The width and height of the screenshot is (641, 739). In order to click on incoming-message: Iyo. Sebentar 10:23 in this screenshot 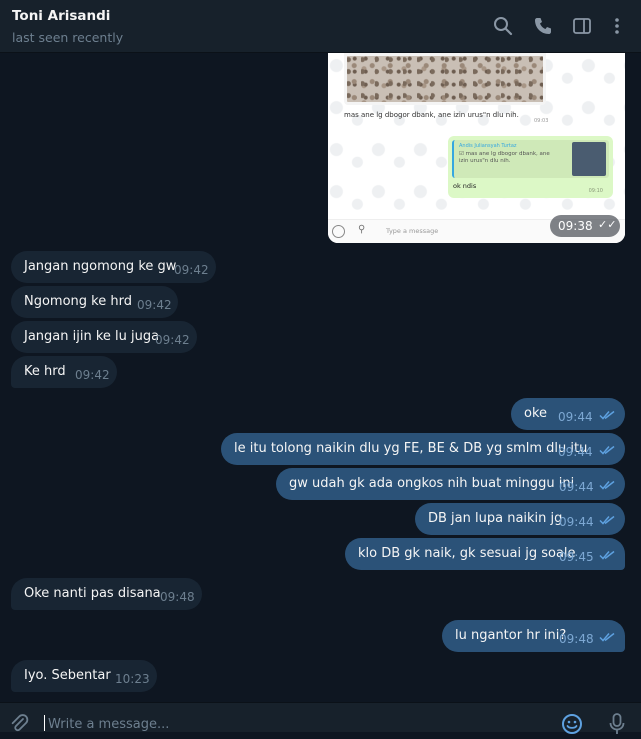, I will do `click(84, 676)`.